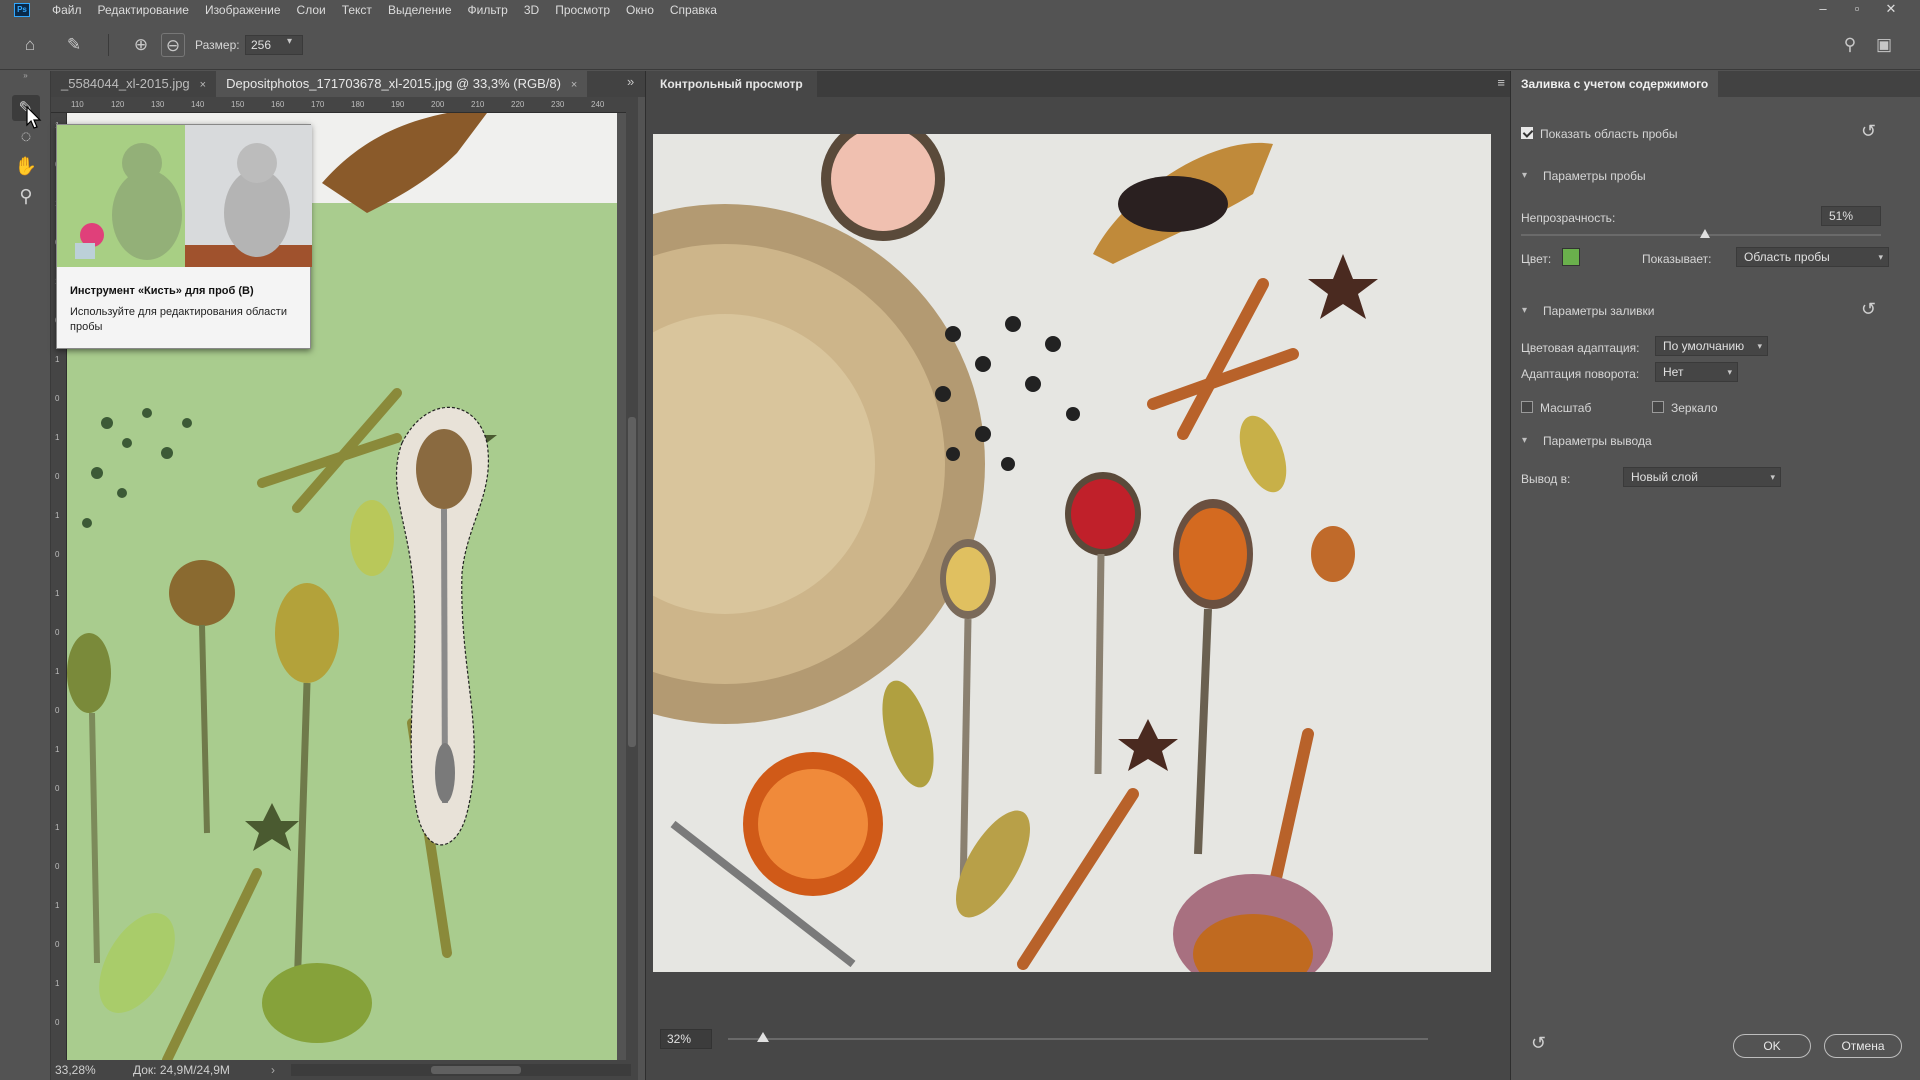  Describe the element at coordinates (1891, 10) in the screenshot. I see `close-window-icon: ✕` at that location.